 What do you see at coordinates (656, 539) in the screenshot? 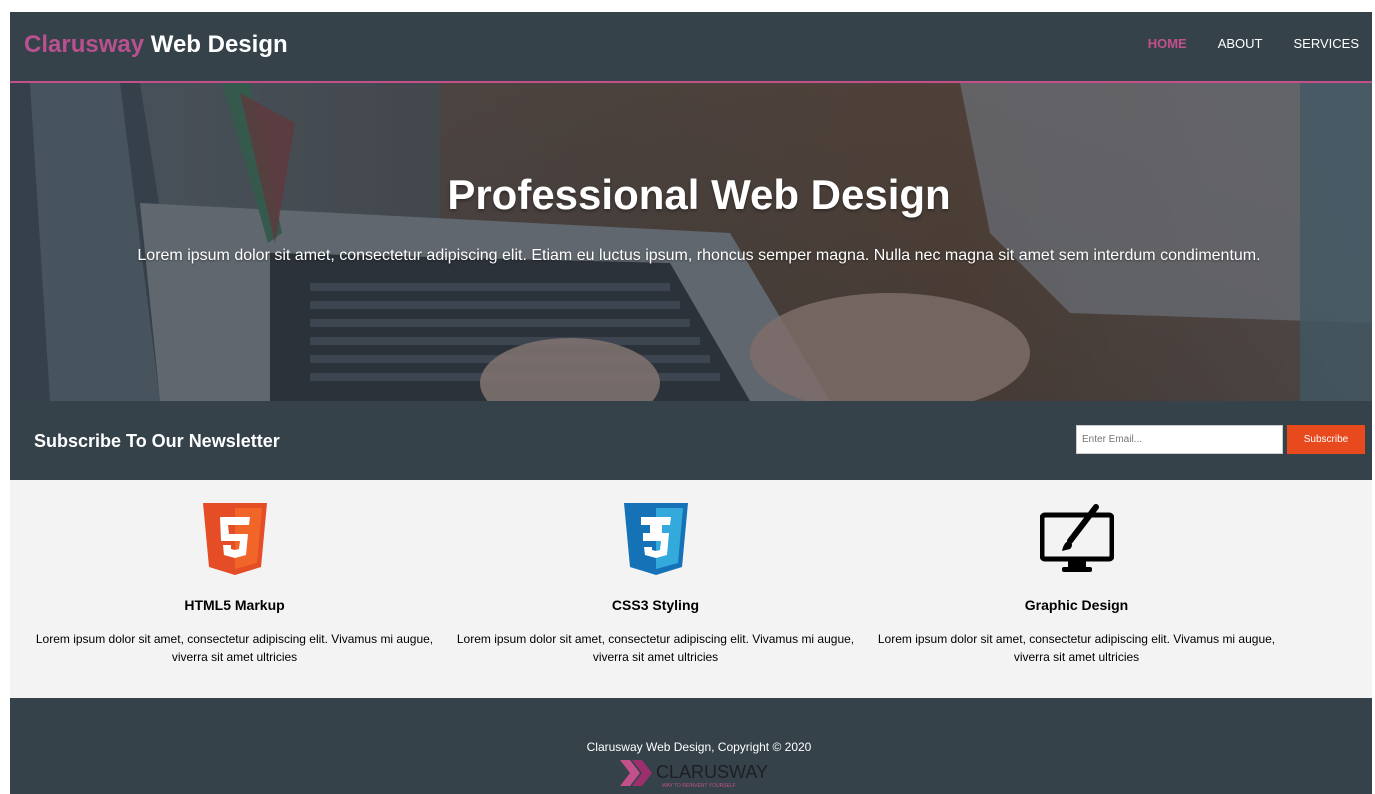
I see `css3-icon` at bounding box center [656, 539].